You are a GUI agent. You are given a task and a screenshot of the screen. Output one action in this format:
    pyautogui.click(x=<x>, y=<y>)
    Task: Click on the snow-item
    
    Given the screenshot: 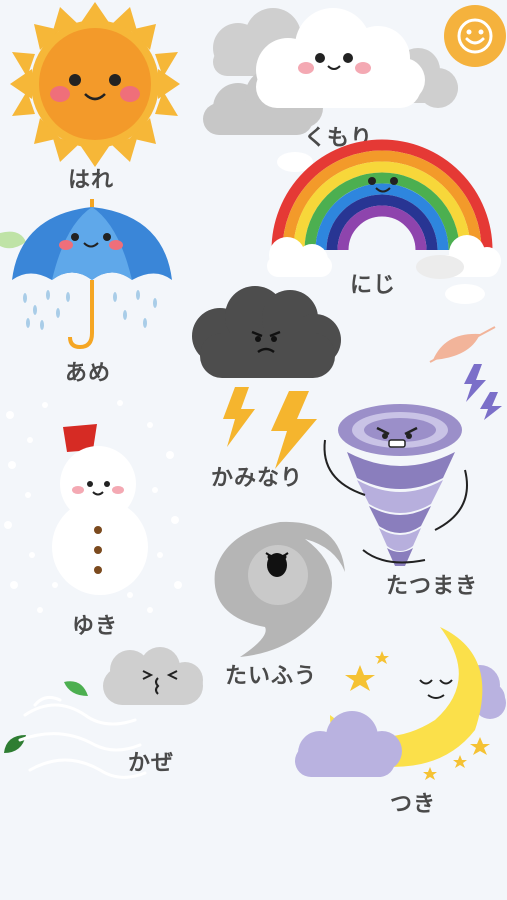 What is the action you would take?
    pyautogui.click(x=100, y=514)
    